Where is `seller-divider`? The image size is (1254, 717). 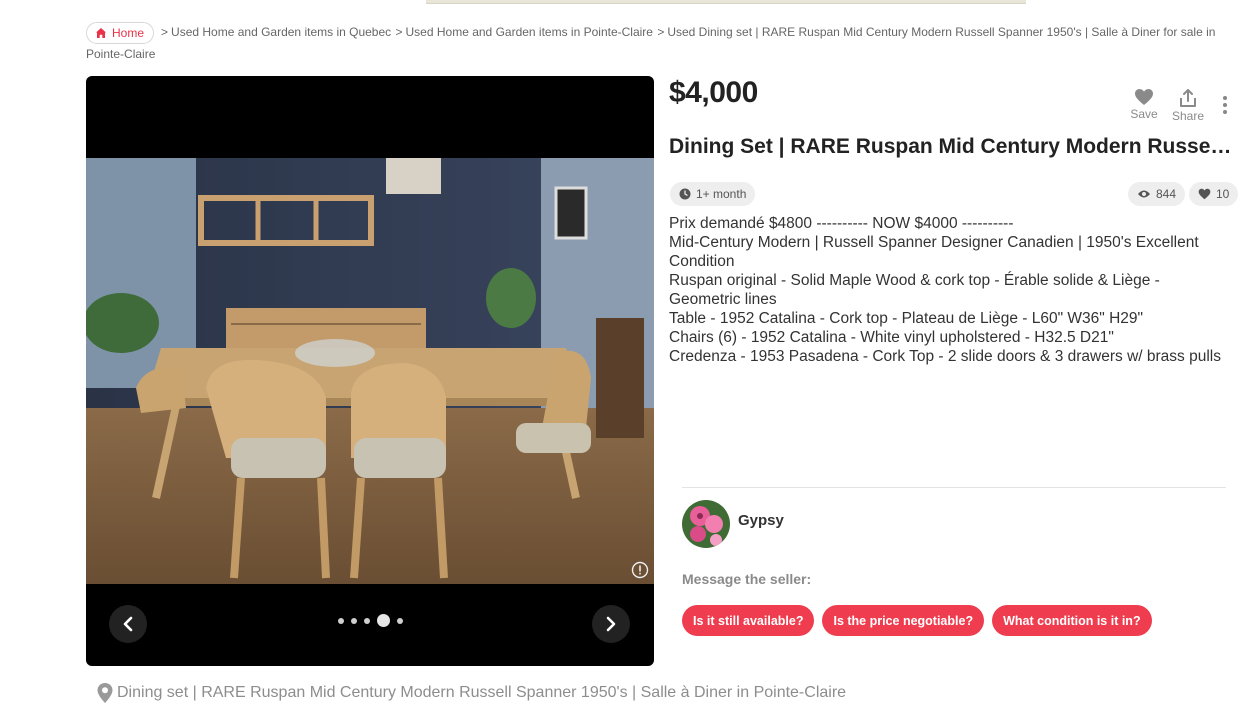 seller-divider is located at coordinates (954, 487).